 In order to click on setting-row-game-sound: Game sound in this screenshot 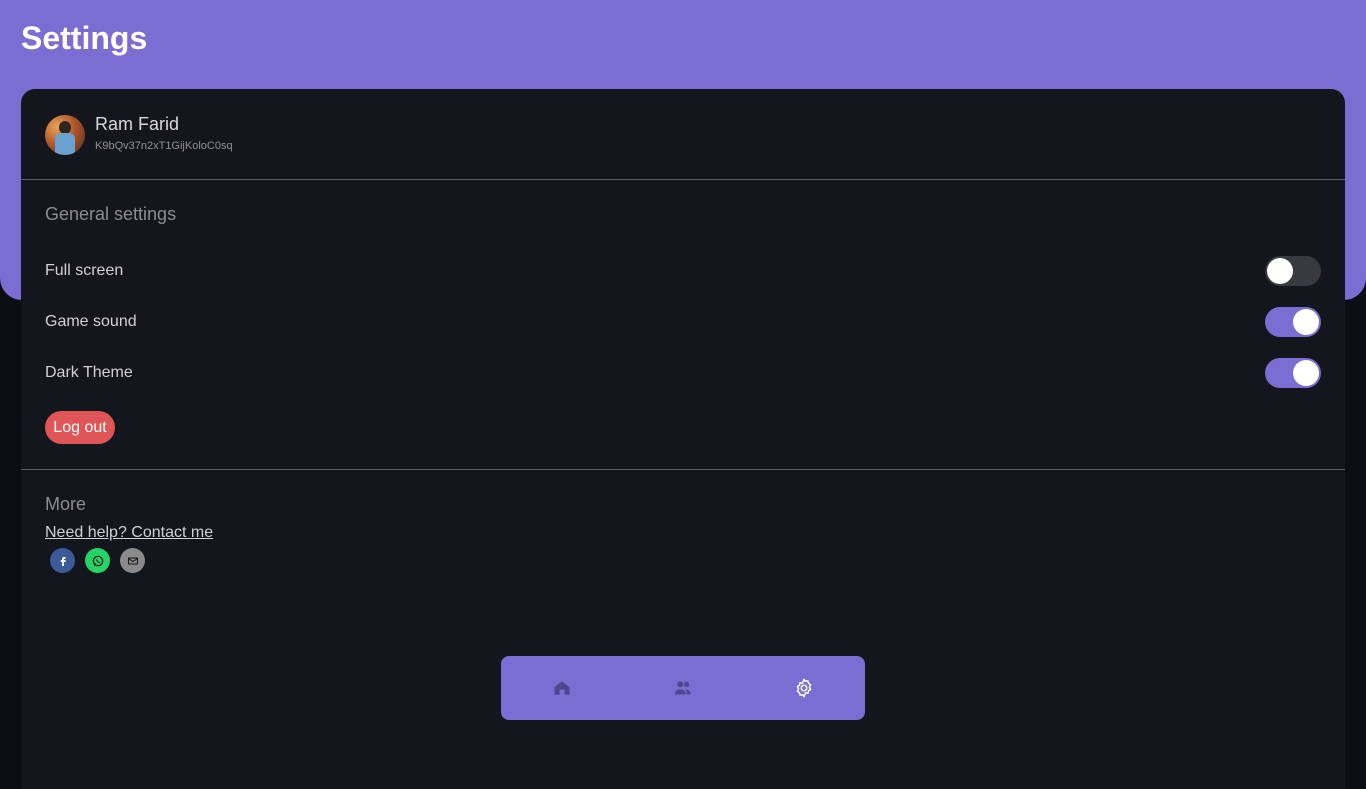, I will do `click(683, 322)`.